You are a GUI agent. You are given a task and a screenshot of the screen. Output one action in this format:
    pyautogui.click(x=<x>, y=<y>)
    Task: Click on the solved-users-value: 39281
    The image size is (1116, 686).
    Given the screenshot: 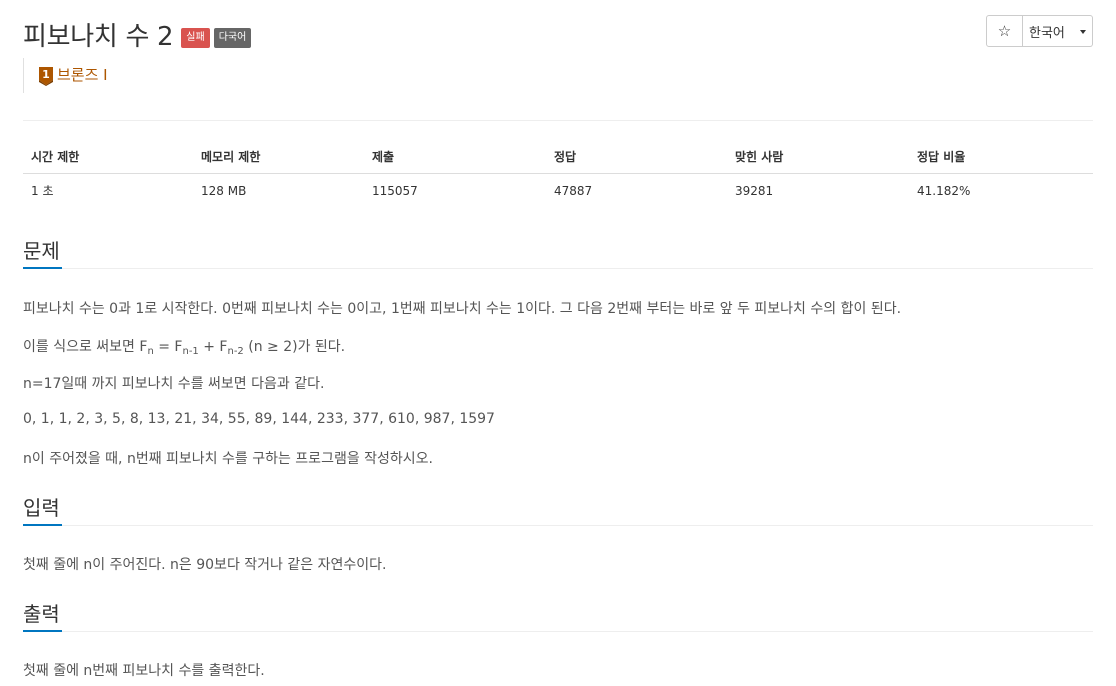 What is the action you would take?
    pyautogui.click(x=754, y=190)
    